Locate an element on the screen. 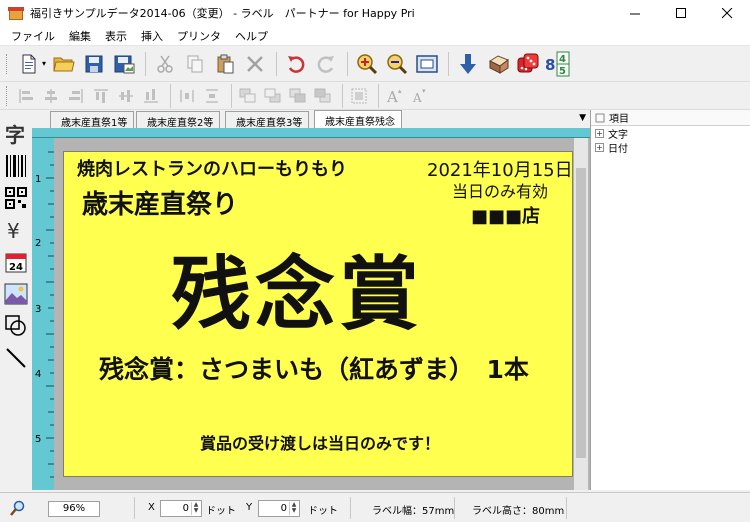 The height and width of the screenshot is (522, 750). shape-tool-button is located at coordinates (16, 326).